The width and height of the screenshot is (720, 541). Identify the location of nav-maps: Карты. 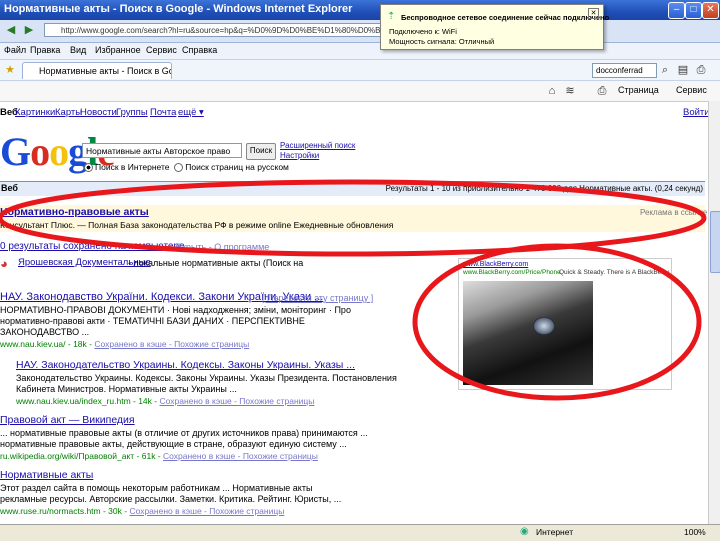
(68, 112).